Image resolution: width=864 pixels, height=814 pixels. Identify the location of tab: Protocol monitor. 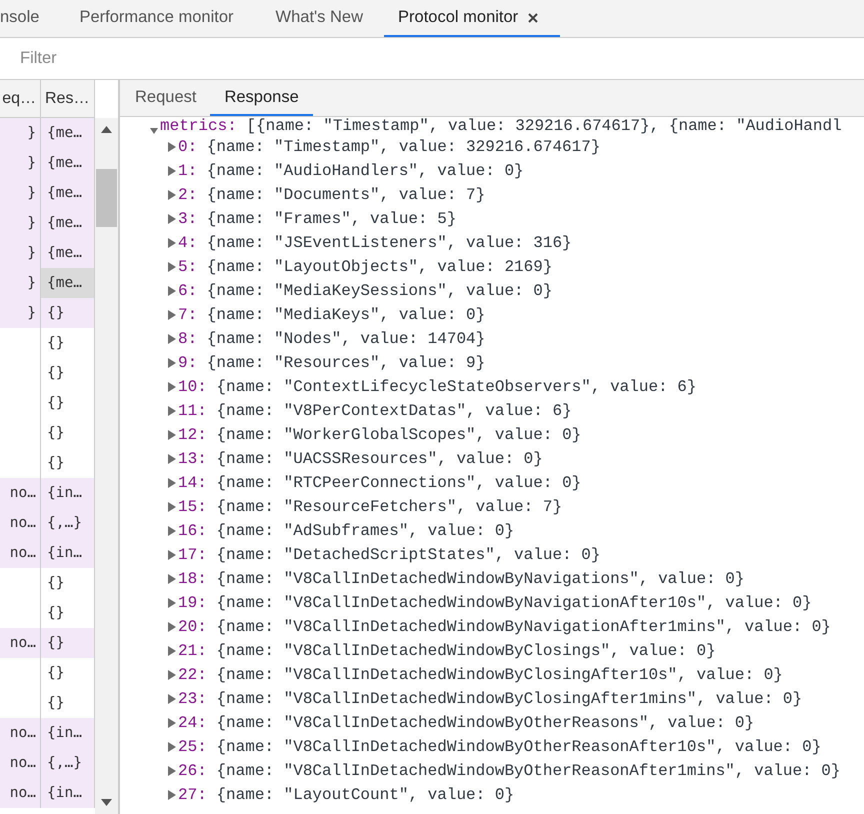
(472, 18).